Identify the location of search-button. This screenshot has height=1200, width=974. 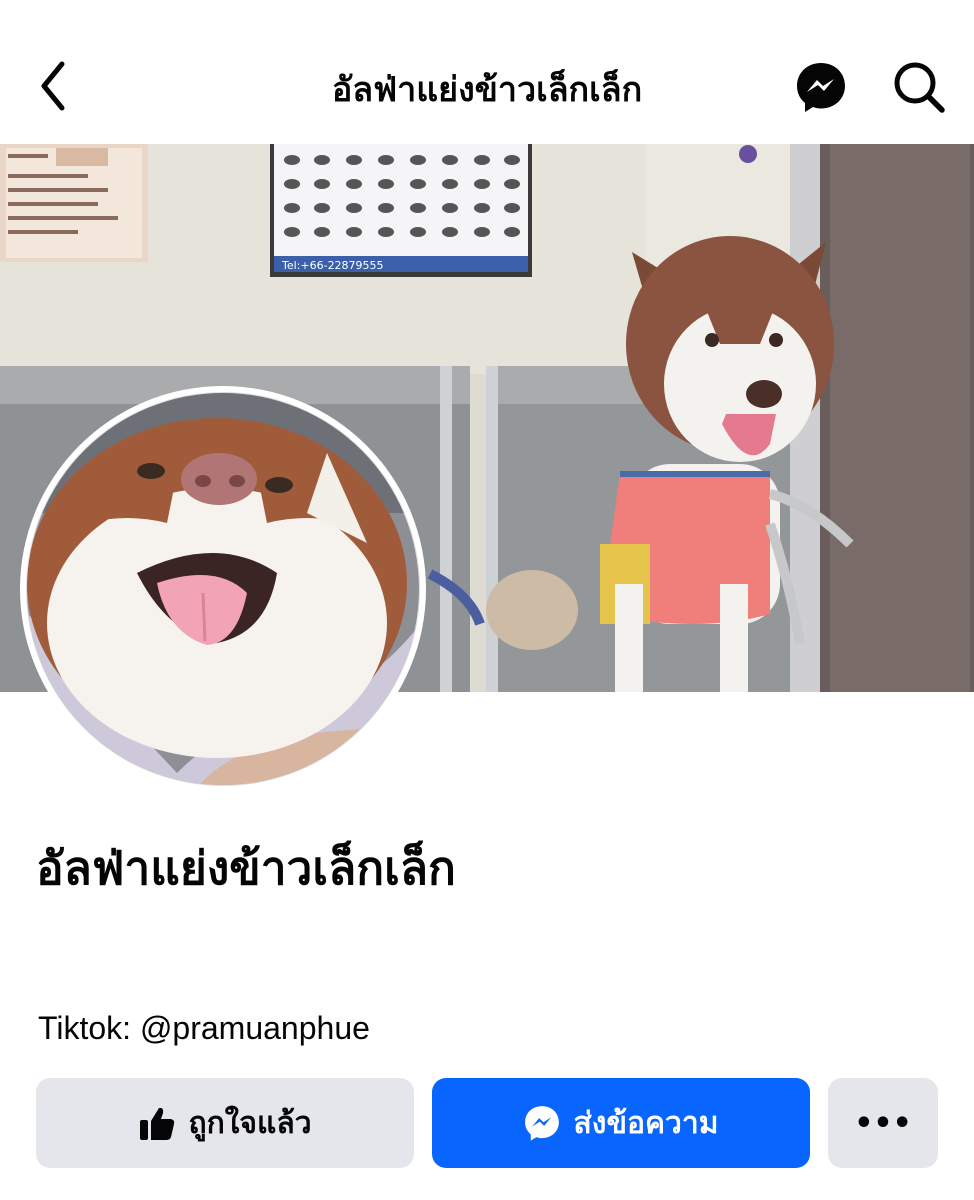
(920, 88).